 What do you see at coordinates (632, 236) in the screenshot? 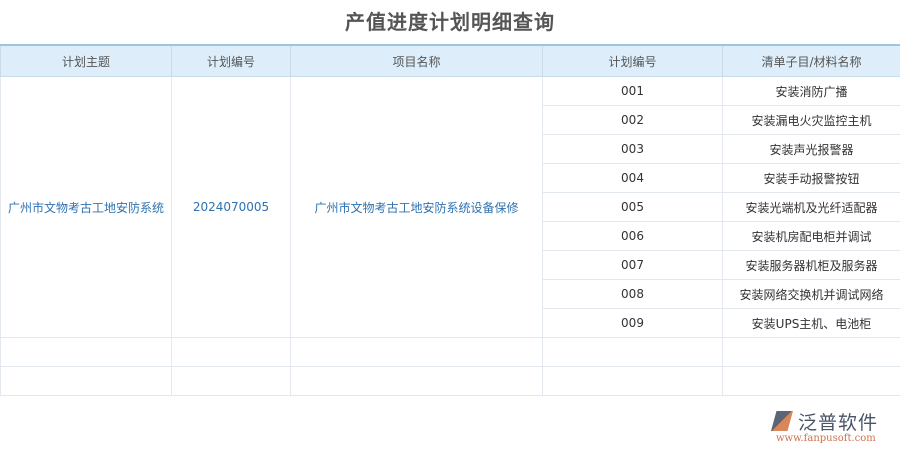
I see `item-number-cell: 006` at bounding box center [632, 236].